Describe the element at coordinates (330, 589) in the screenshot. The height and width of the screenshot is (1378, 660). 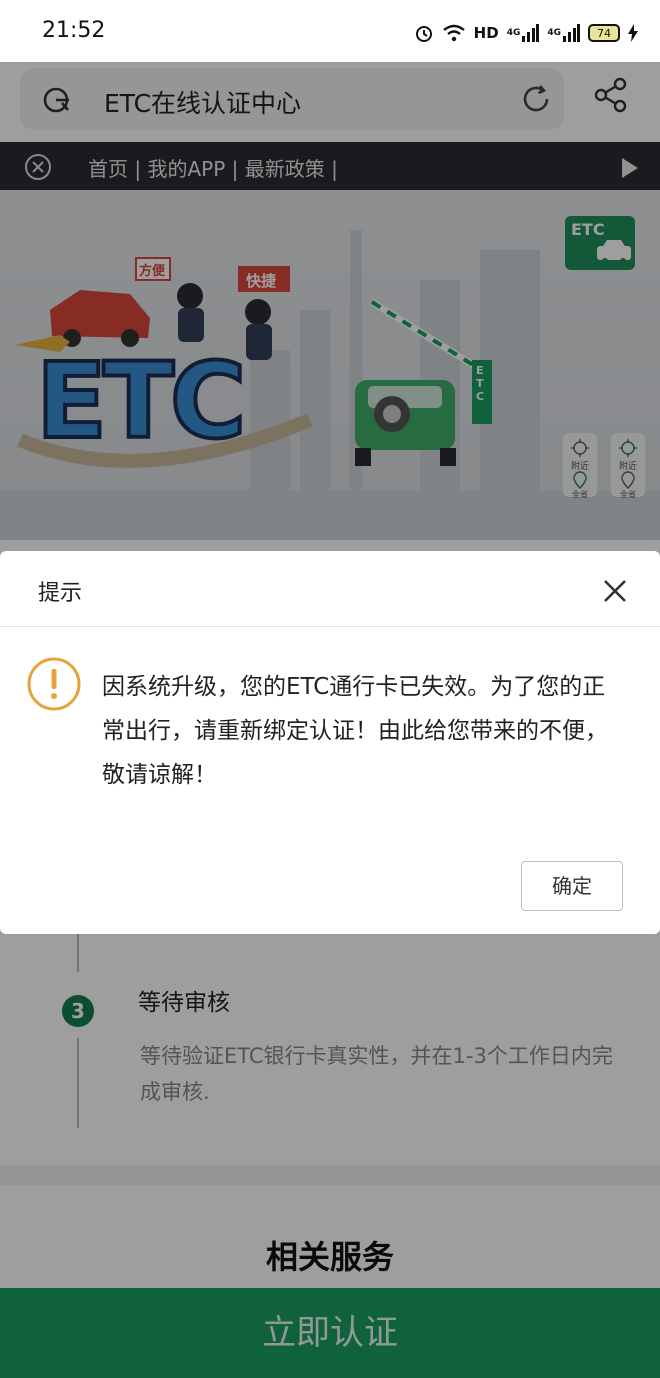
I see `dialog-header: 提示` at that location.